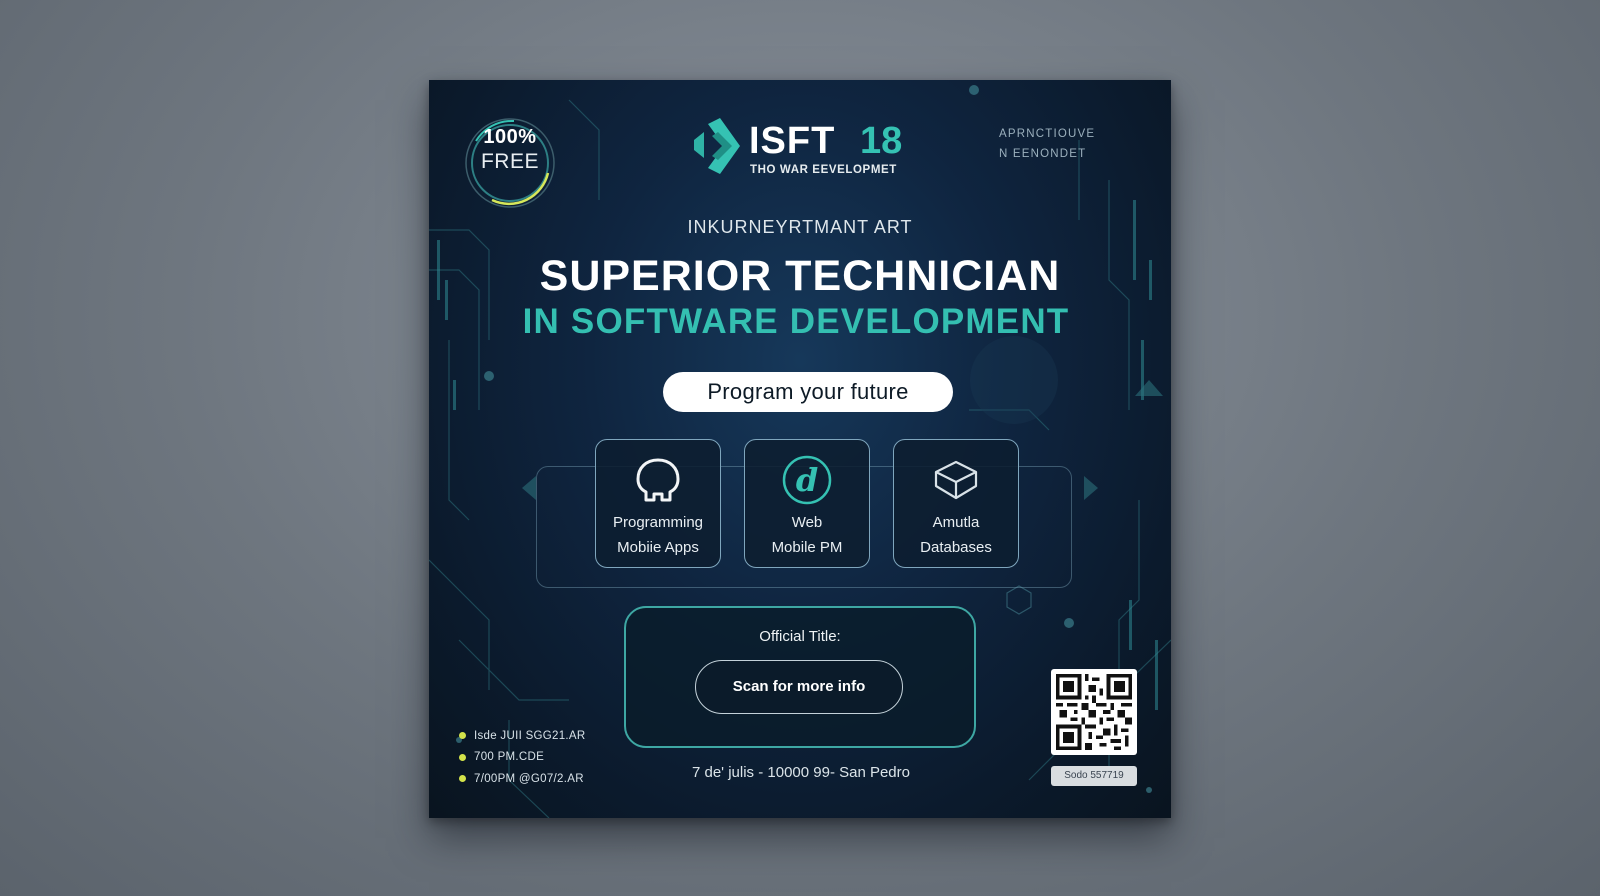  What do you see at coordinates (529, 778) in the screenshot?
I see `bullet-text: 7/00PM @G07/2.AR` at bounding box center [529, 778].